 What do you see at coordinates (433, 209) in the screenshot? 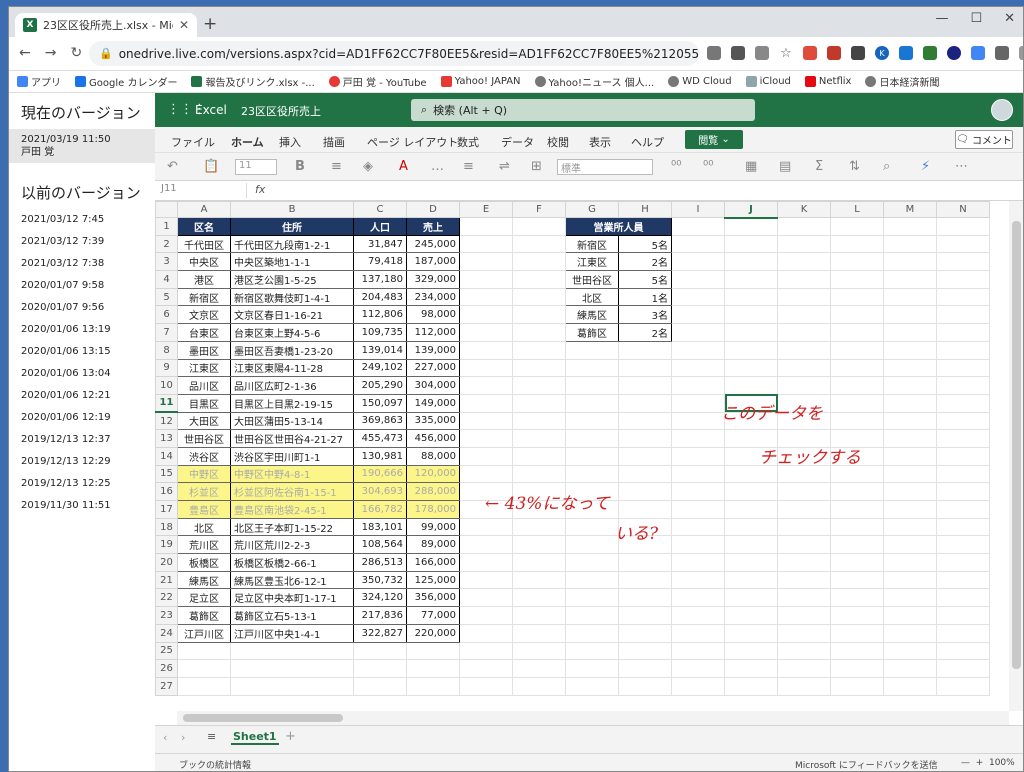
I see `column-header-d: D` at bounding box center [433, 209].